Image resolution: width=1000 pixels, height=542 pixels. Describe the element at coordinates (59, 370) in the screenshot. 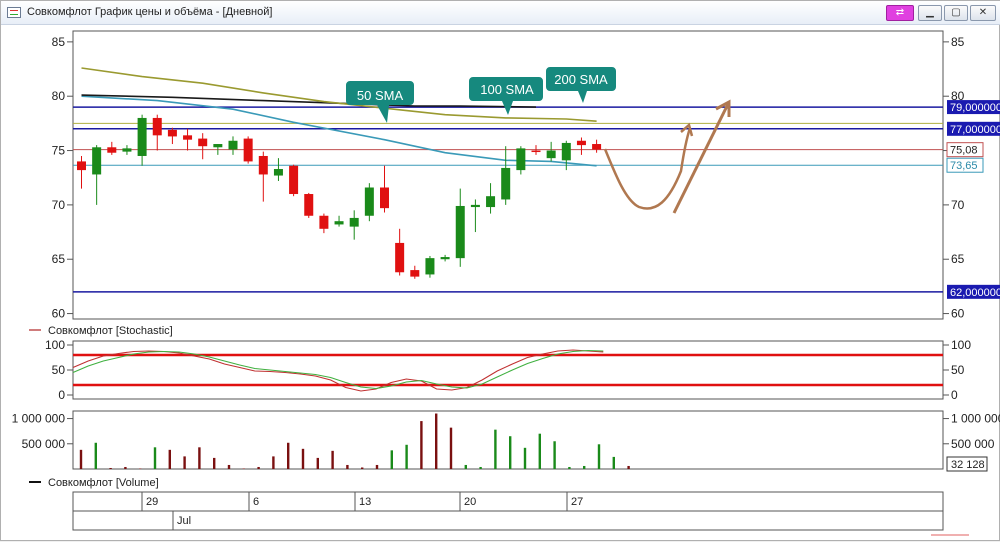

I see `stoch-tick-label-left: 50` at that location.